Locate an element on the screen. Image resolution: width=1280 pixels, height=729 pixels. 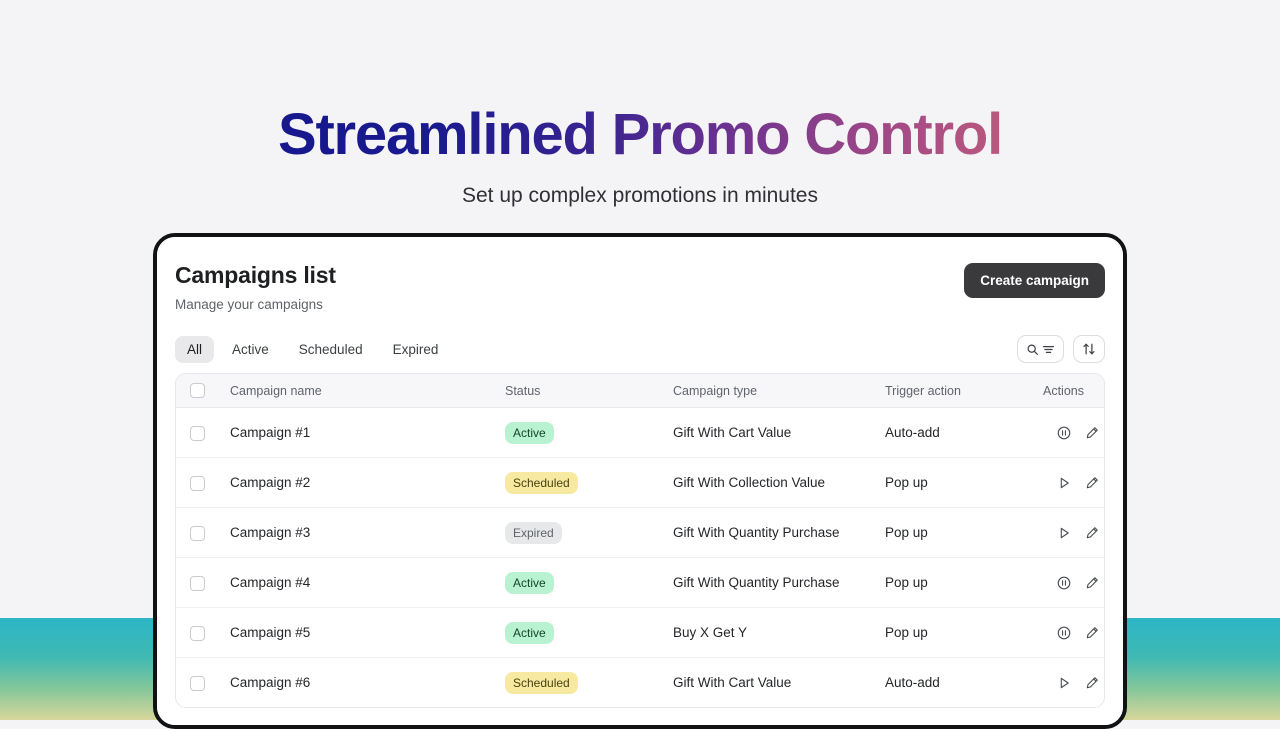
campaigns-list-subtitle: Manage your campaigns is located at coordinates (249, 304).